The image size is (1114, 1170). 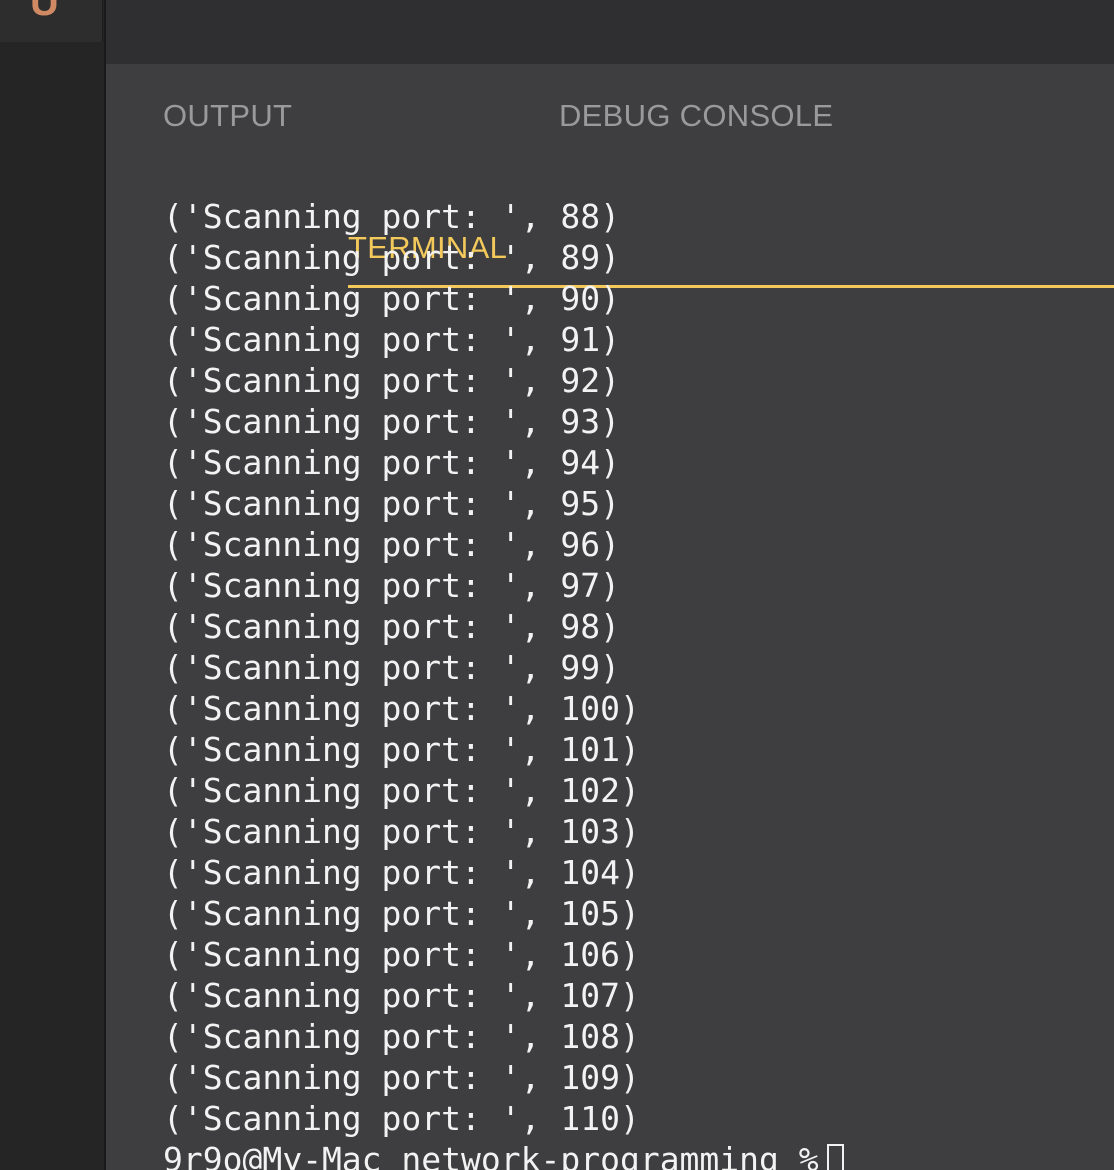 I want to click on terminal-line: ('Scanning port: ', 95), so click(x=391, y=503).